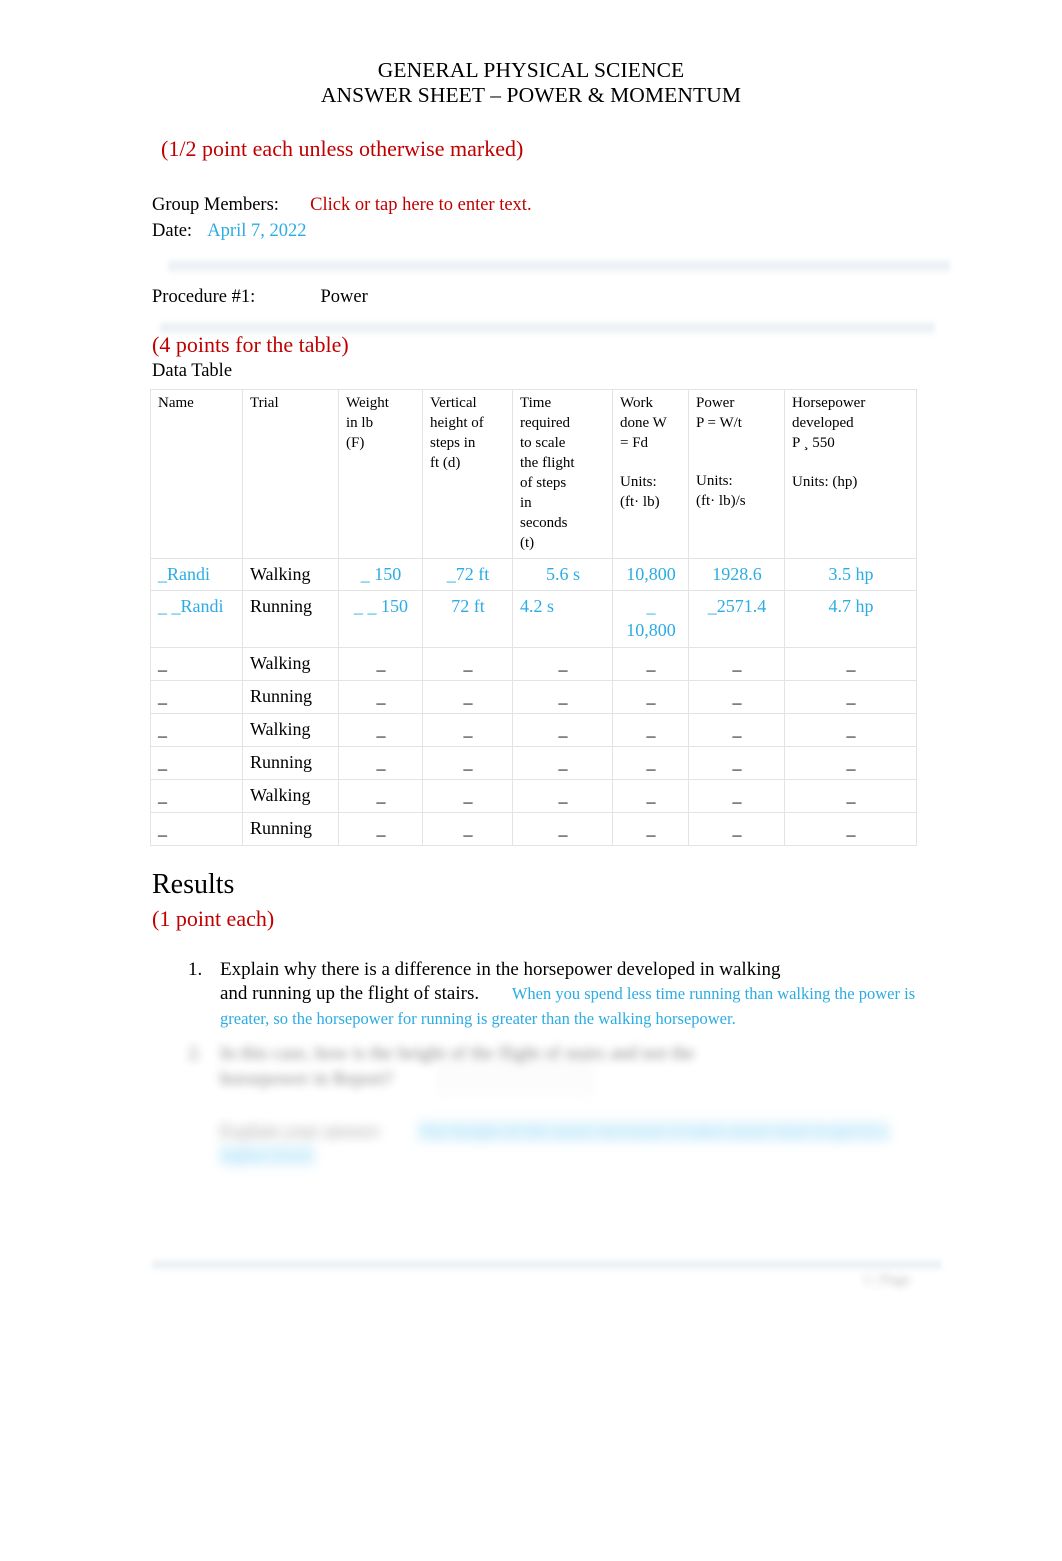  What do you see at coordinates (829, 403) in the screenshot?
I see `th-hp-l1: Horsepower` at bounding box center [829, 403].